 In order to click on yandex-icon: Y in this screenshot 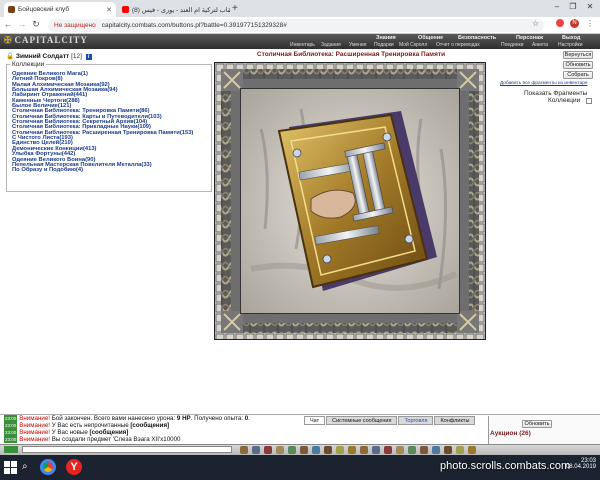, I will do `click(74, 467)`.